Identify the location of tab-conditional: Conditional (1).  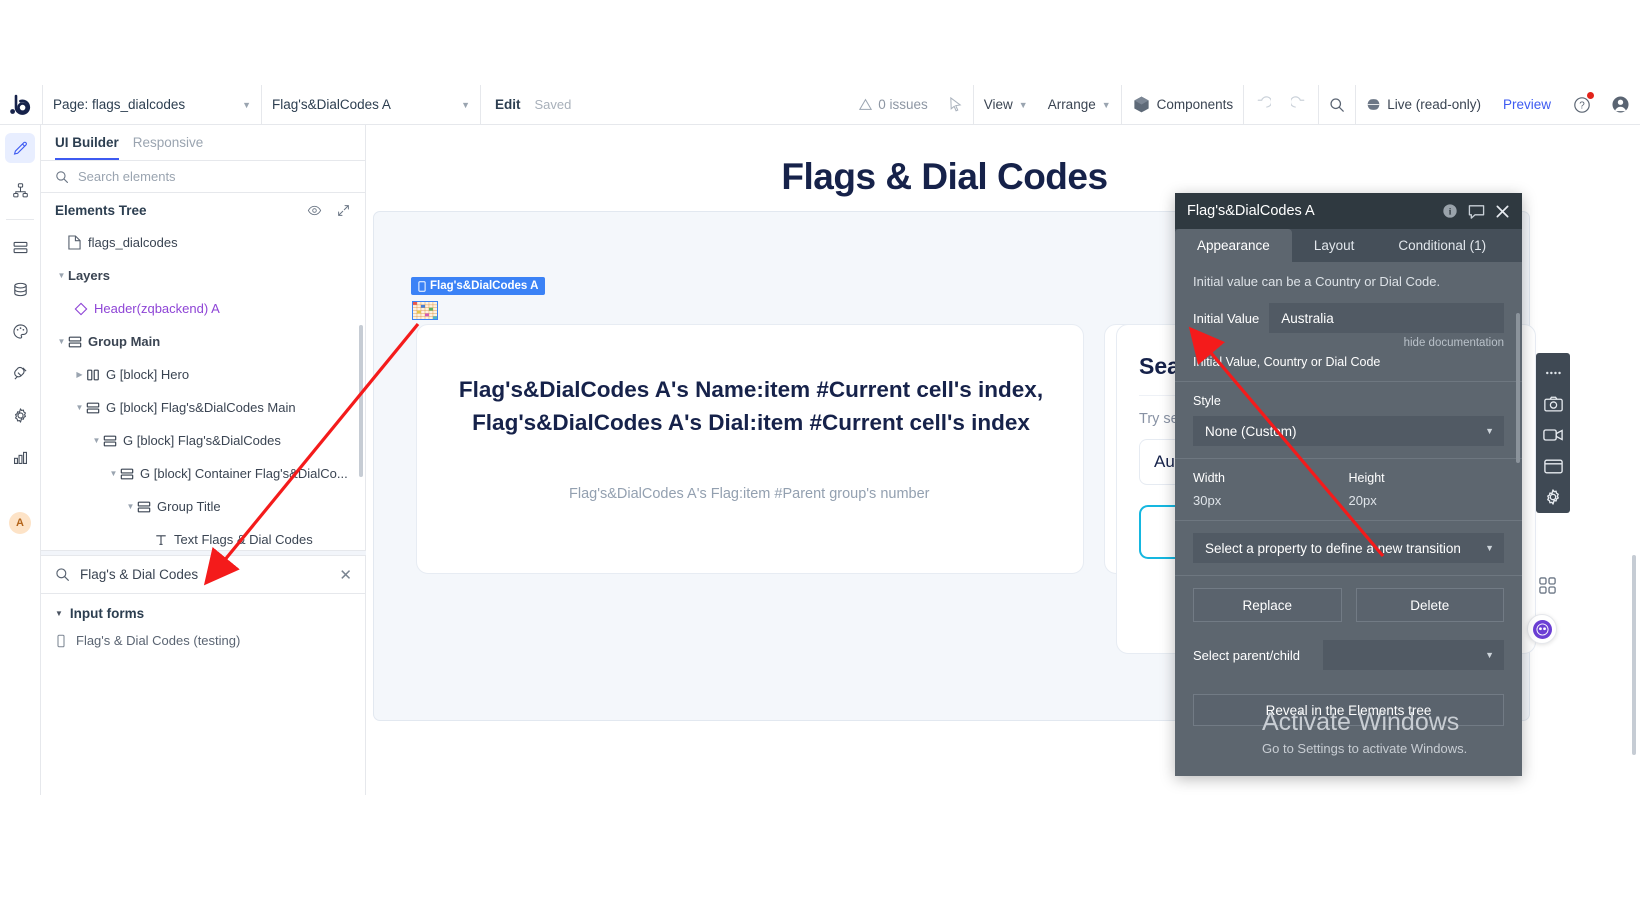
(1442, 245).